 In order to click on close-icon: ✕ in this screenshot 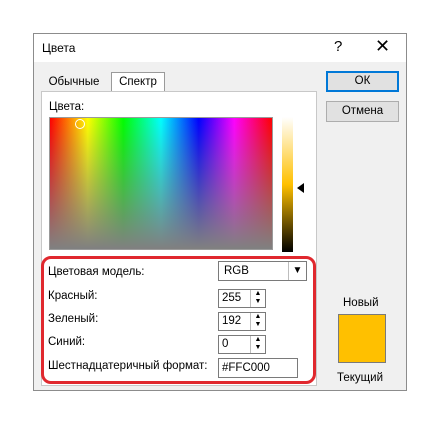, I will do `click(382, 46)`.